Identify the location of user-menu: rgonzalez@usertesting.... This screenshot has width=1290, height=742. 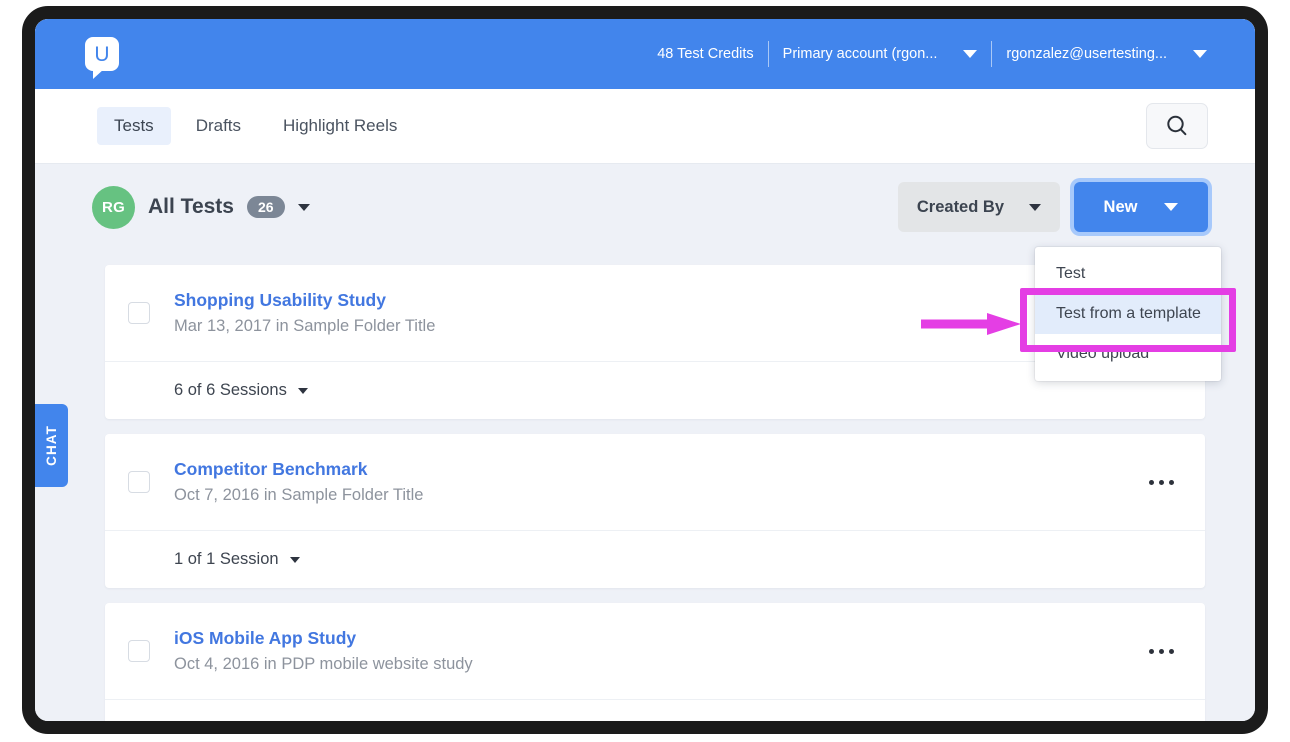
(1106, 54).